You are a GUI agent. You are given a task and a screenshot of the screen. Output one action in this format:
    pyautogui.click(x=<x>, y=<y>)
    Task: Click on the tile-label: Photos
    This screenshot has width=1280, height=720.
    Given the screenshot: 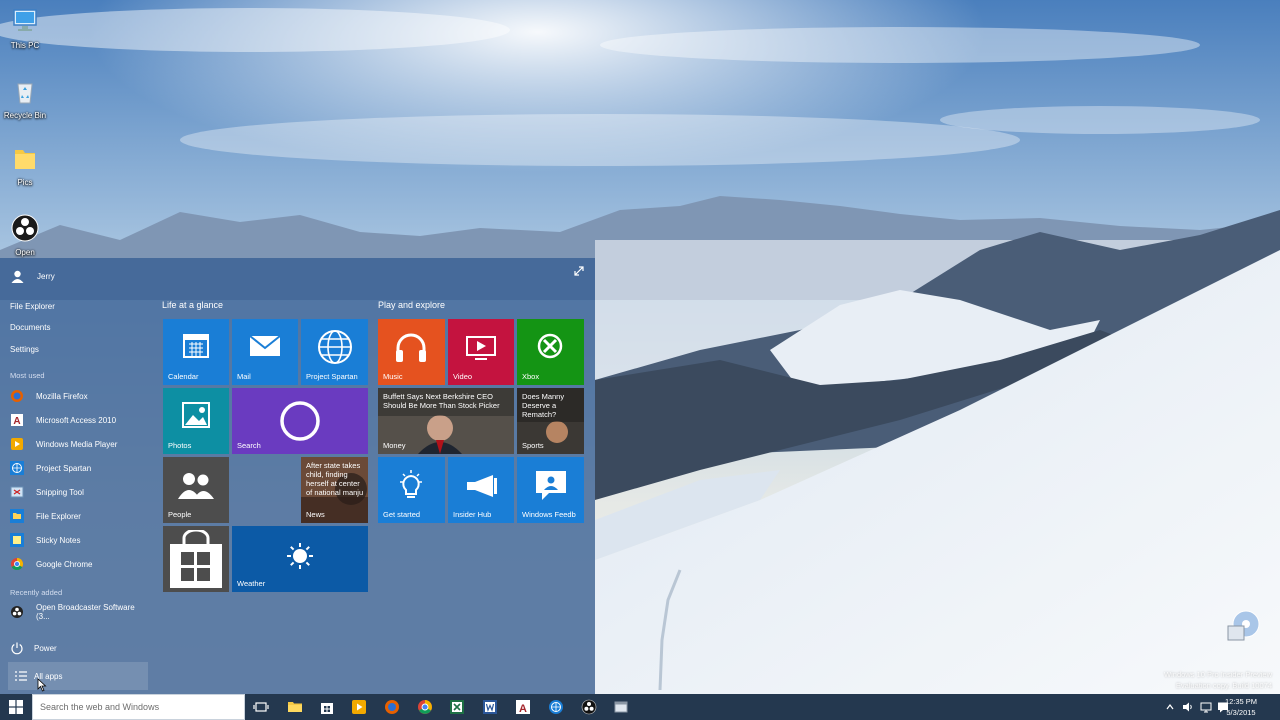 What is the action you would take?
    pyautogui.click(x=180, y=445)
    